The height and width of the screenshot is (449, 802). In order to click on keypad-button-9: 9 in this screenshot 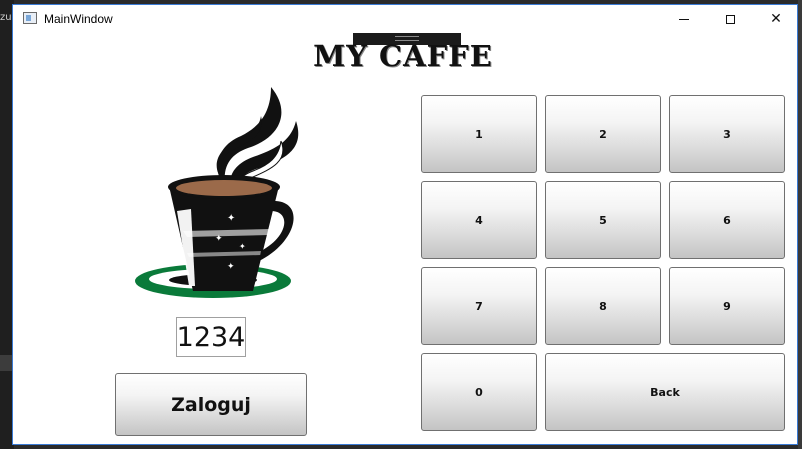, I will do `click(727, 306)`.